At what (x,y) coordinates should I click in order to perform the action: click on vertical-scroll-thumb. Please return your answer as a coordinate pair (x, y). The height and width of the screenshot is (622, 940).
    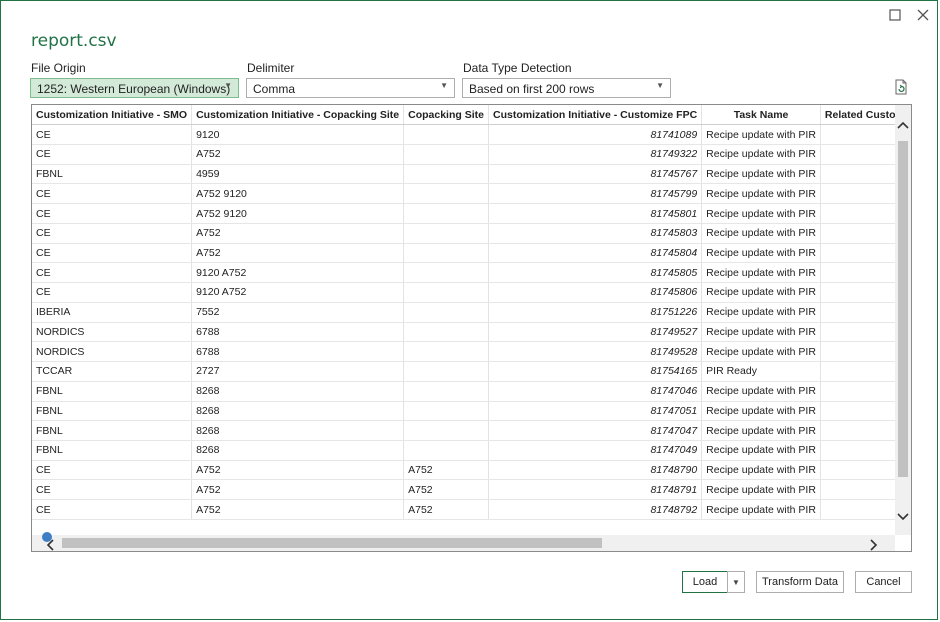
    Looking at the image, I should click on (903, 309).